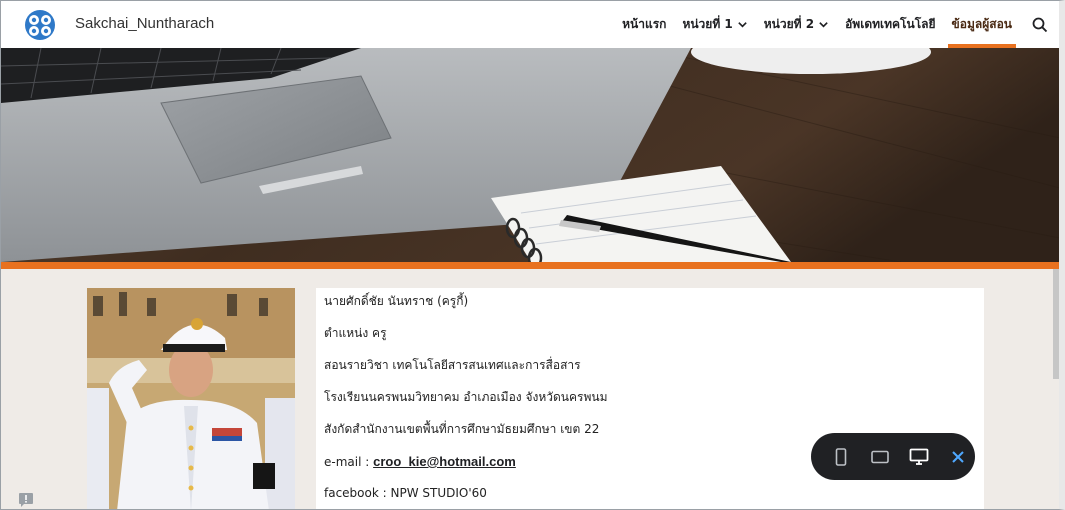 This screenshot has width=1065, height=510. I want to click on tablet-icon, so click(879, 456).